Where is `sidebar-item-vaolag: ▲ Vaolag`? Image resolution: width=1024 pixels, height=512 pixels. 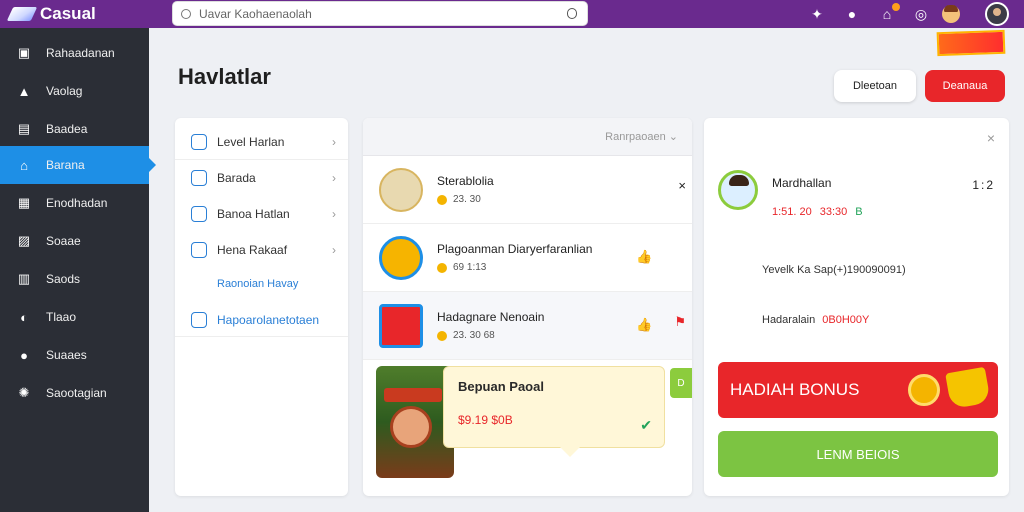
sidebar-item-vaolag: ▲ Vaolag is located at coordinates (74, 91).